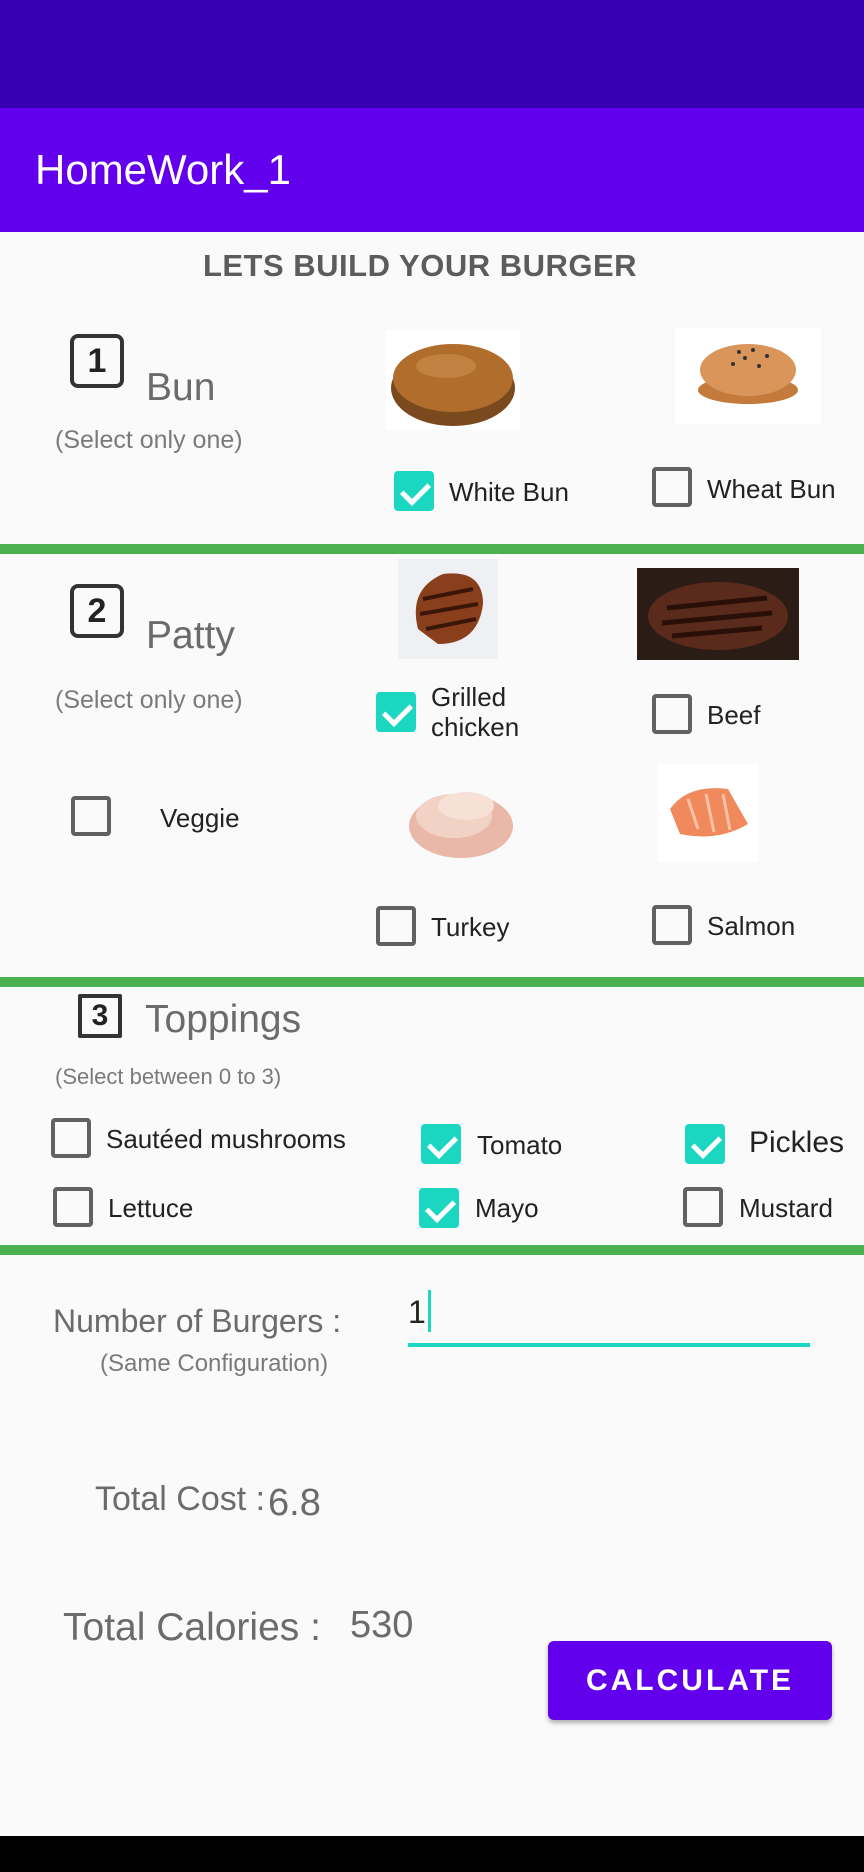 This screenshot has height=1872, width=864. What do you see at coordinates (71, 1138) in the screenshot?
I see `mushrooms-checkbox` at bounding box center [71, 1138].